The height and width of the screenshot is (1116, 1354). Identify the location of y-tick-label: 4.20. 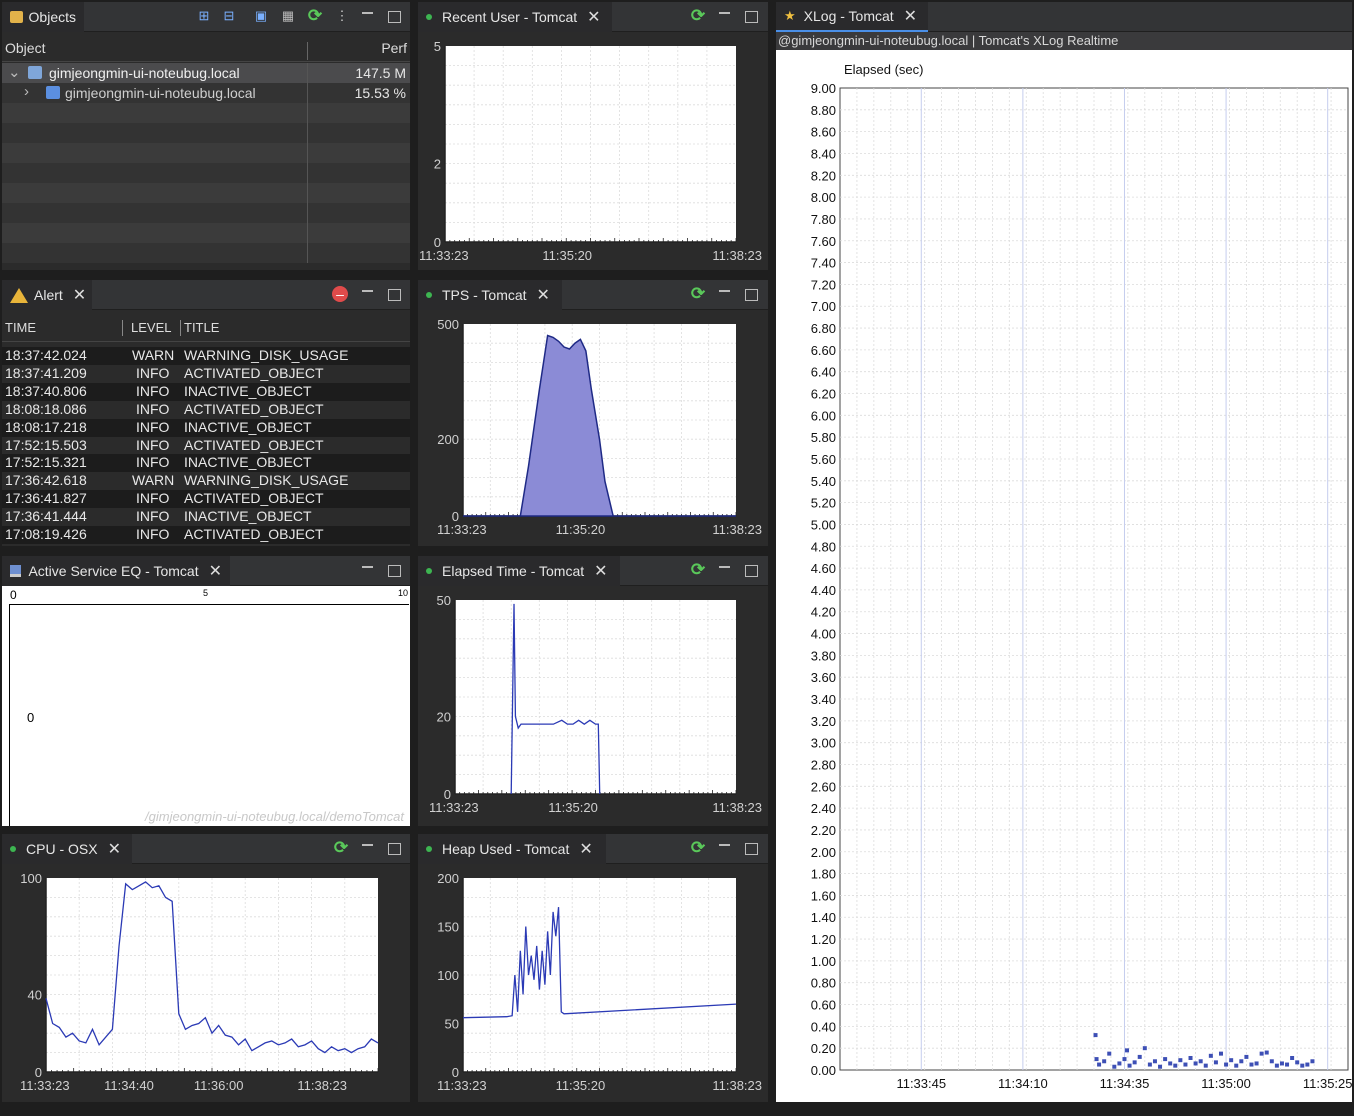
(823, 612).